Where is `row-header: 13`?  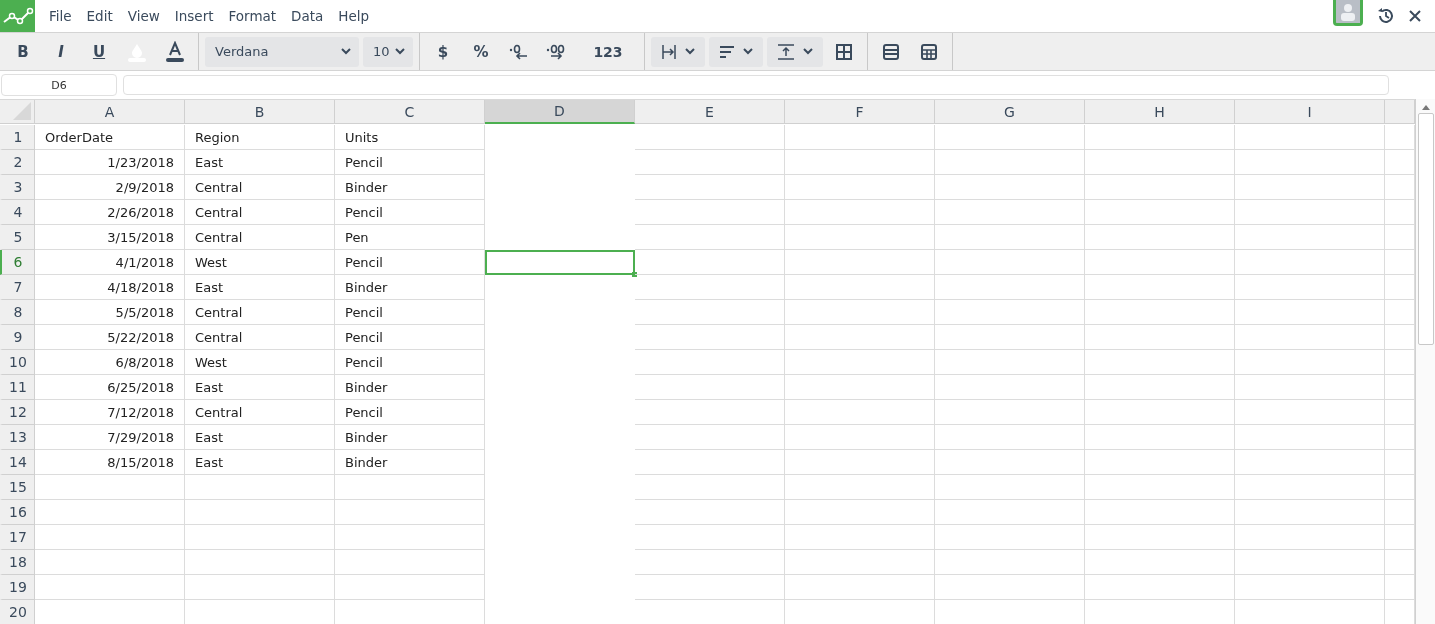
row-header: 13 is located at coordinates (17, 437).